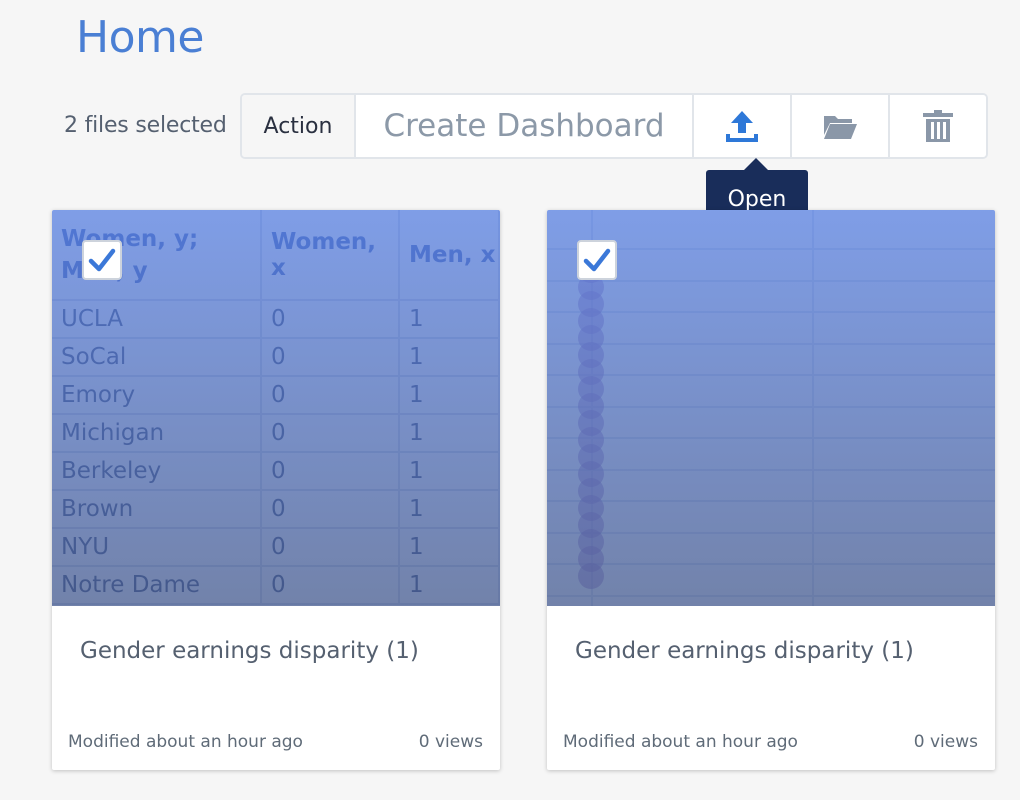  Describe the element at coordinates (157, 433) in the screenshot. I see `table-cell: Michigan` at that location.